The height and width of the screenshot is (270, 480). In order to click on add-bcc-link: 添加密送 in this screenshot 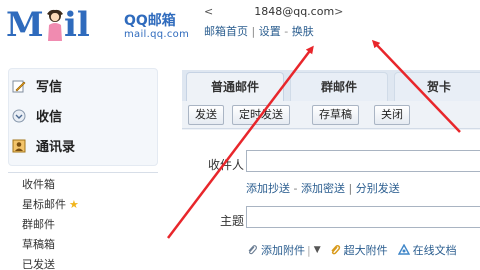, I will do `click(323, 188)`.